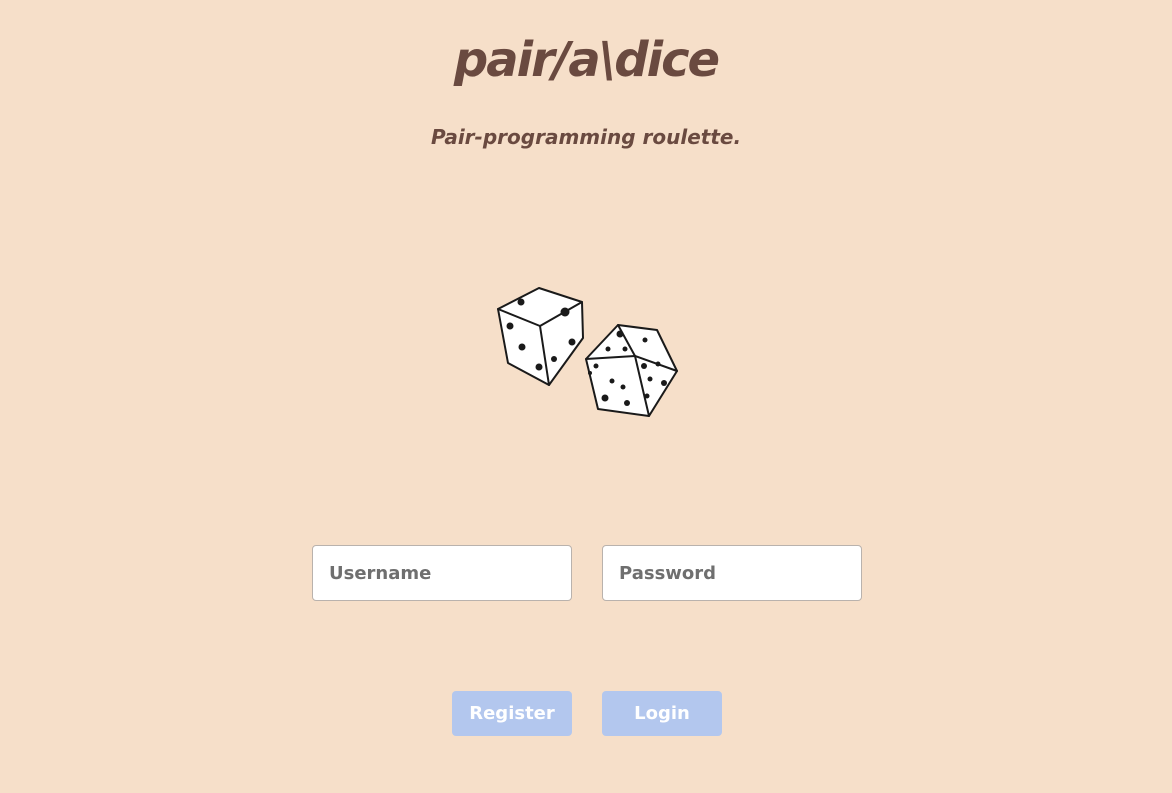 The width and height of the screenshot is (1172, 793). What do you see at coordinates (662, 713) in the screenshot?
I see `login-button: Login` at bounding box center [662, 713].